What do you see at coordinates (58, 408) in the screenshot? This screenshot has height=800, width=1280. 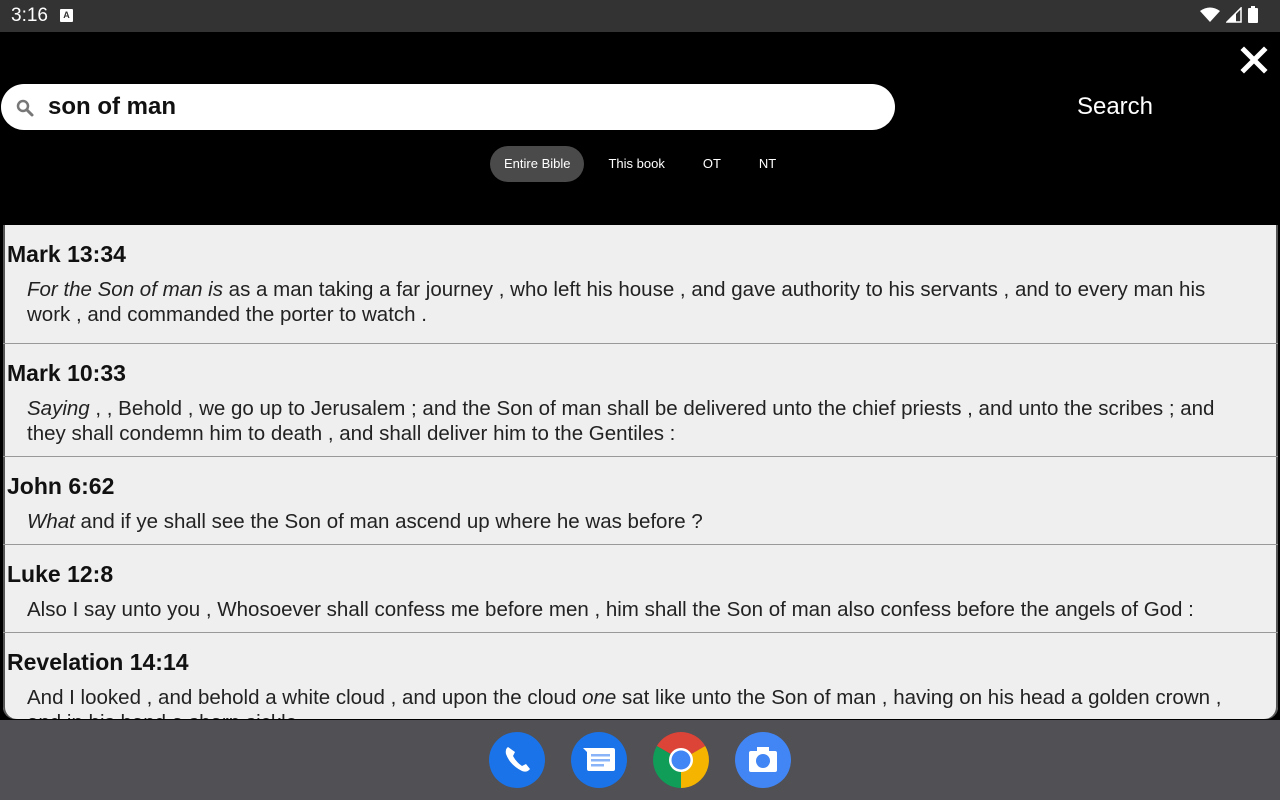 I see `verse-italic: Saying` at bounding box center [58, 408].